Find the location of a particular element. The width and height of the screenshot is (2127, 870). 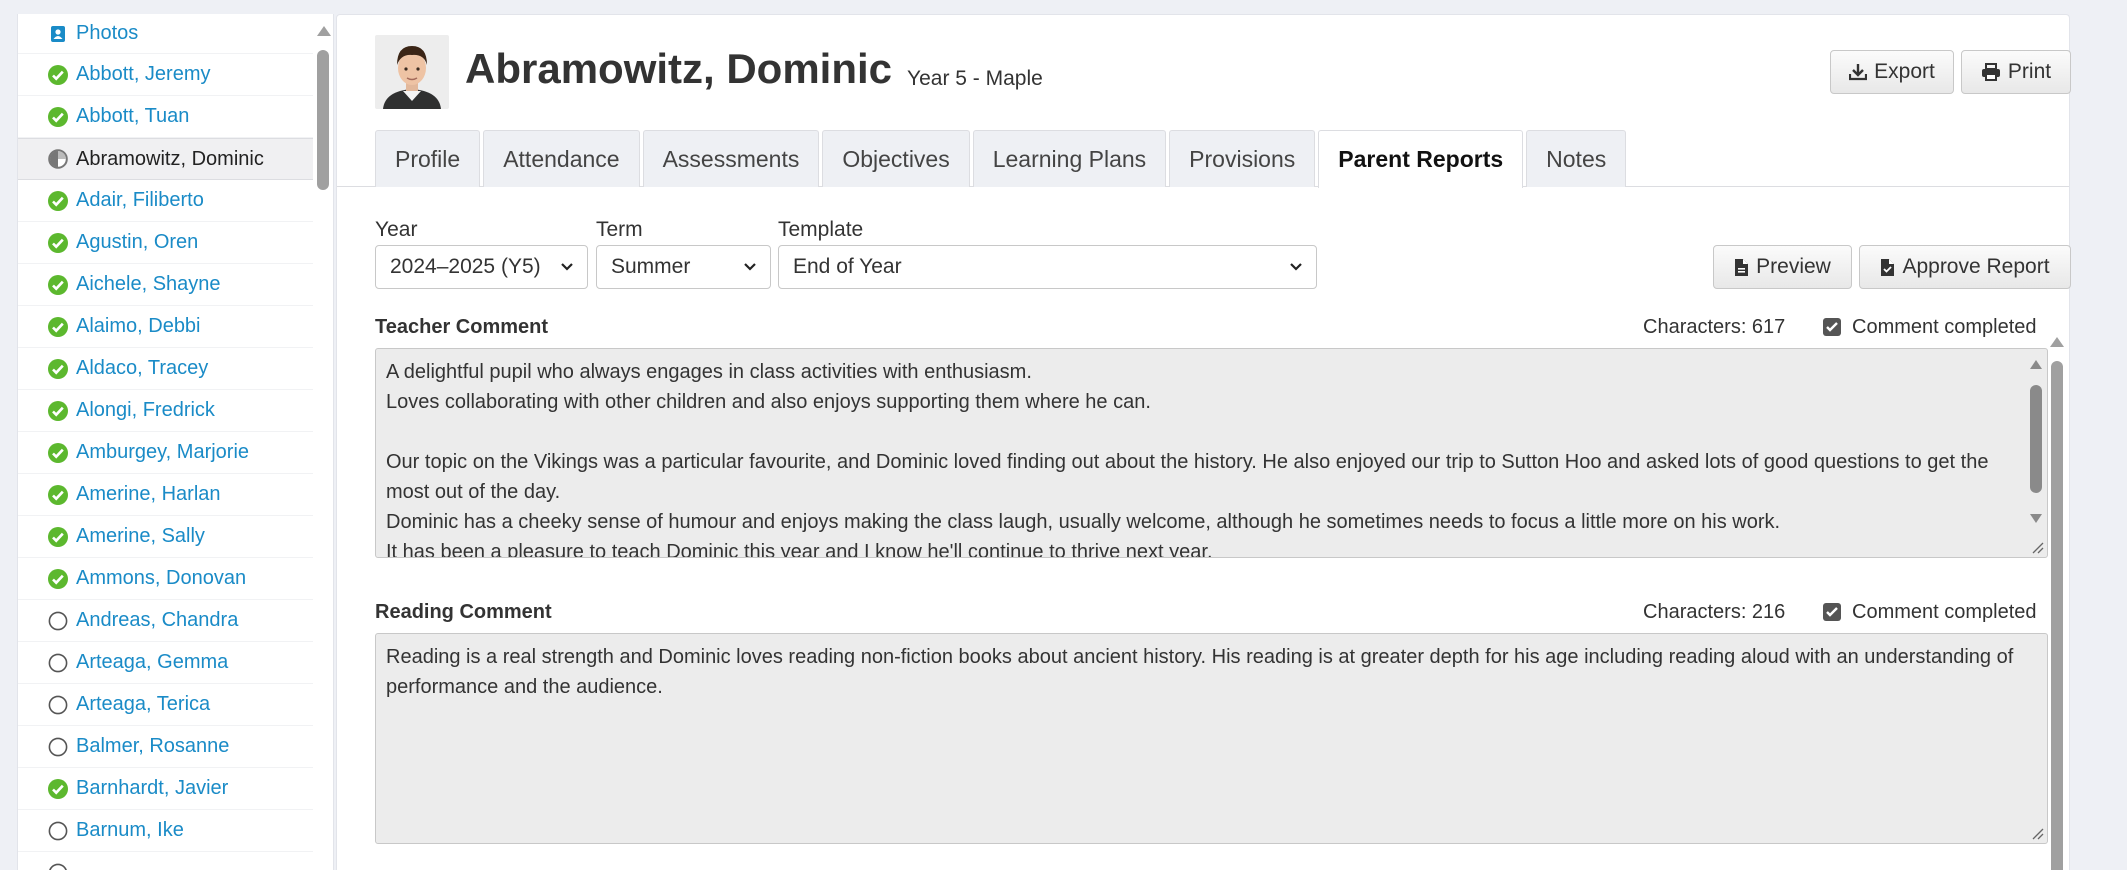

student-list-item: Abbott, Jeremy is located at coordinates (166, 75).